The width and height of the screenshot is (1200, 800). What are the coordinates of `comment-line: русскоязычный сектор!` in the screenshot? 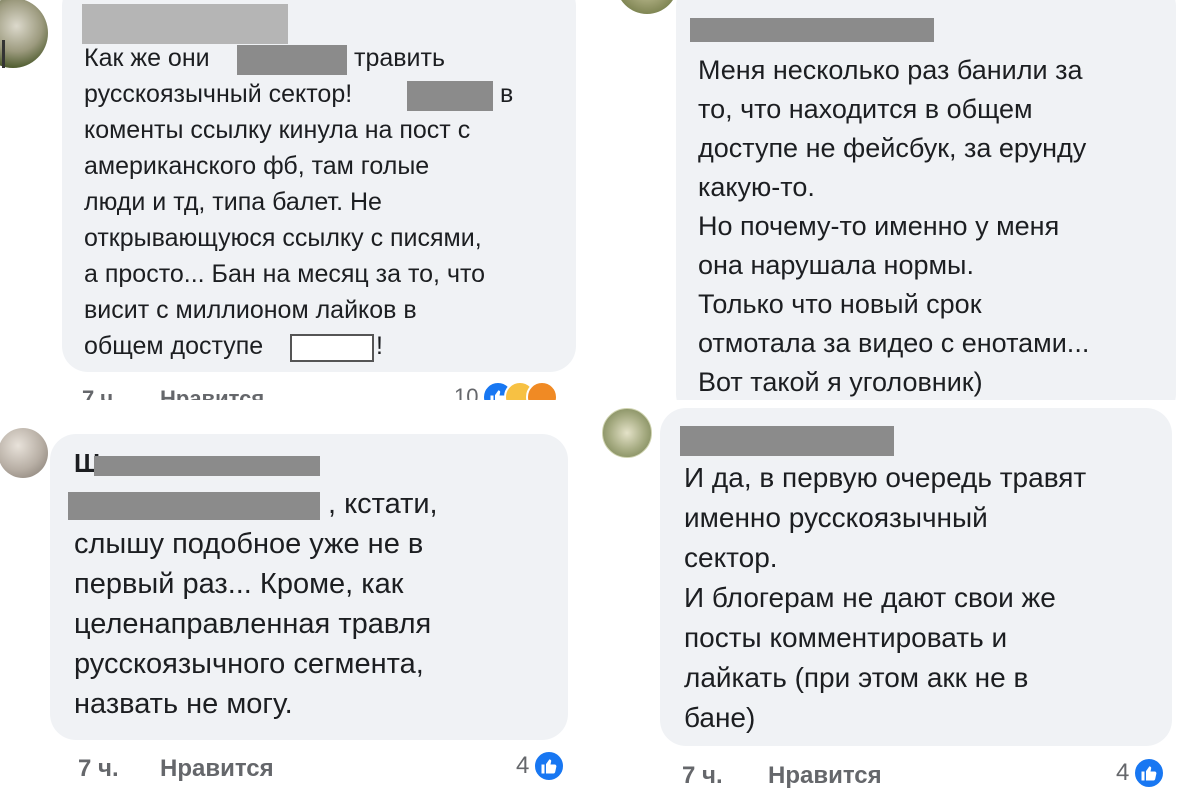 It's located at (218, 94).